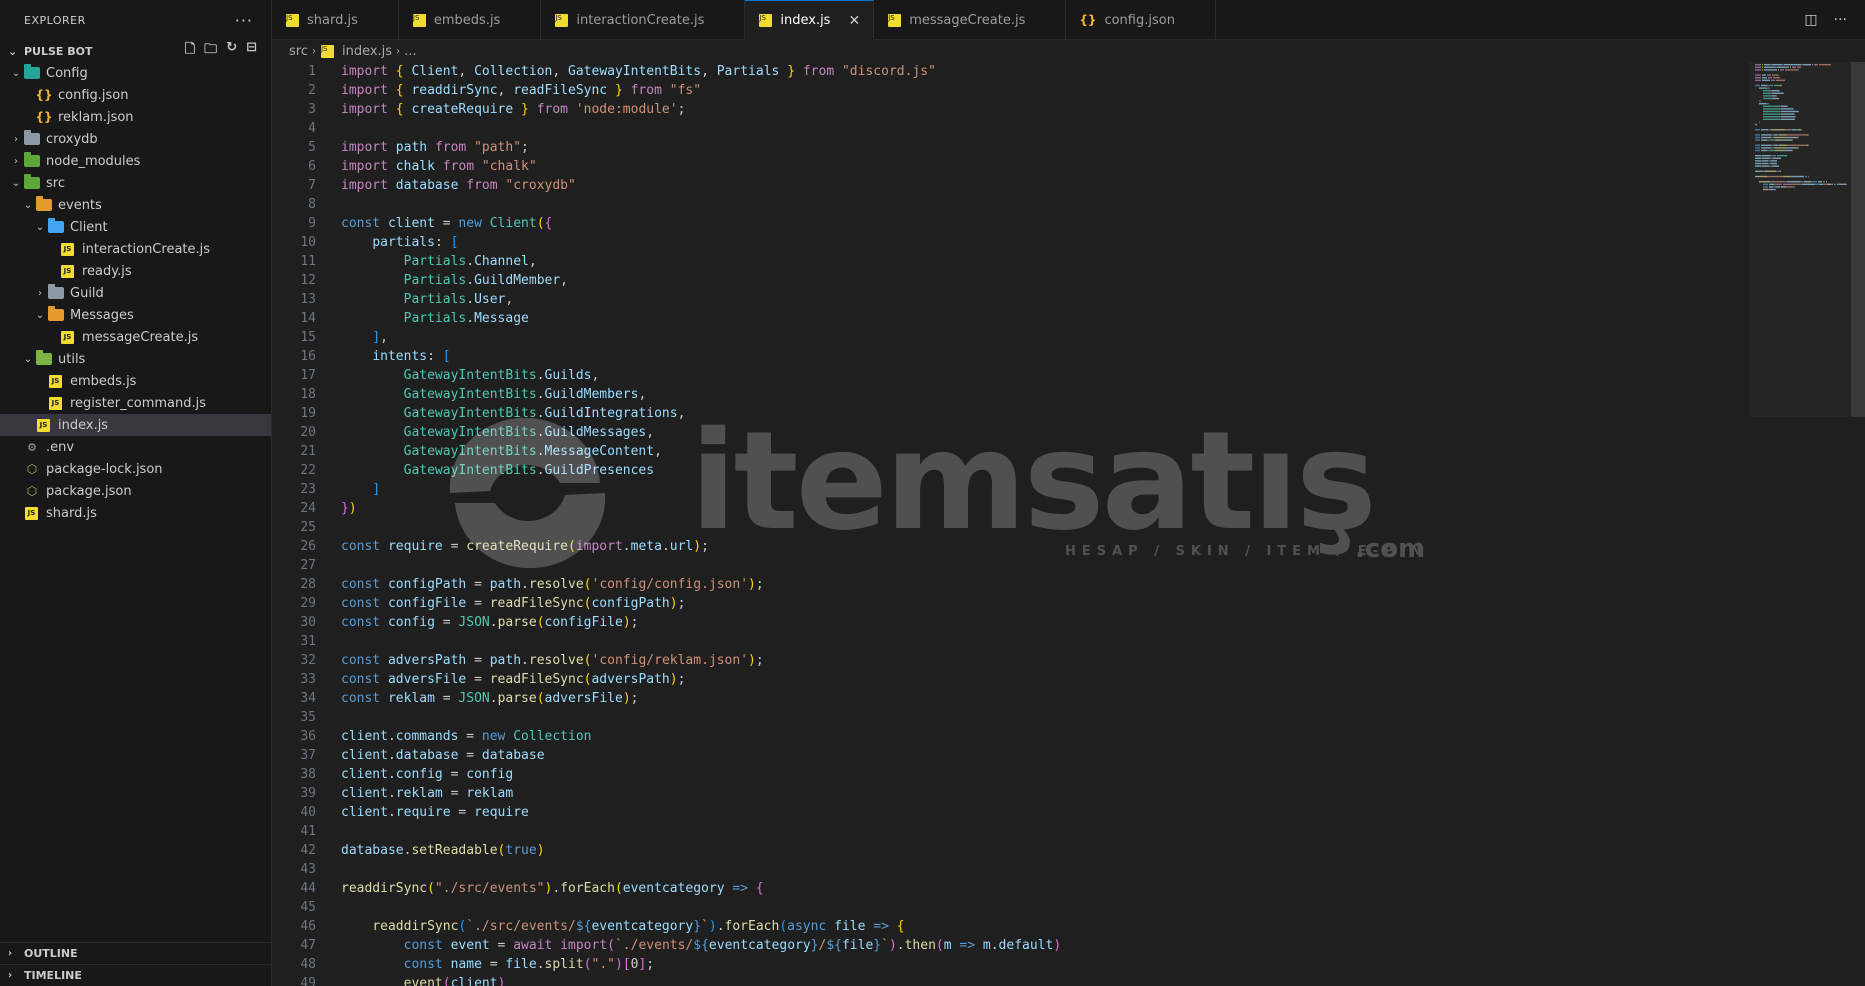 This screenshot has width=1865, height=986. I want to click on vertical-scrollbar, so click(1858, 239).